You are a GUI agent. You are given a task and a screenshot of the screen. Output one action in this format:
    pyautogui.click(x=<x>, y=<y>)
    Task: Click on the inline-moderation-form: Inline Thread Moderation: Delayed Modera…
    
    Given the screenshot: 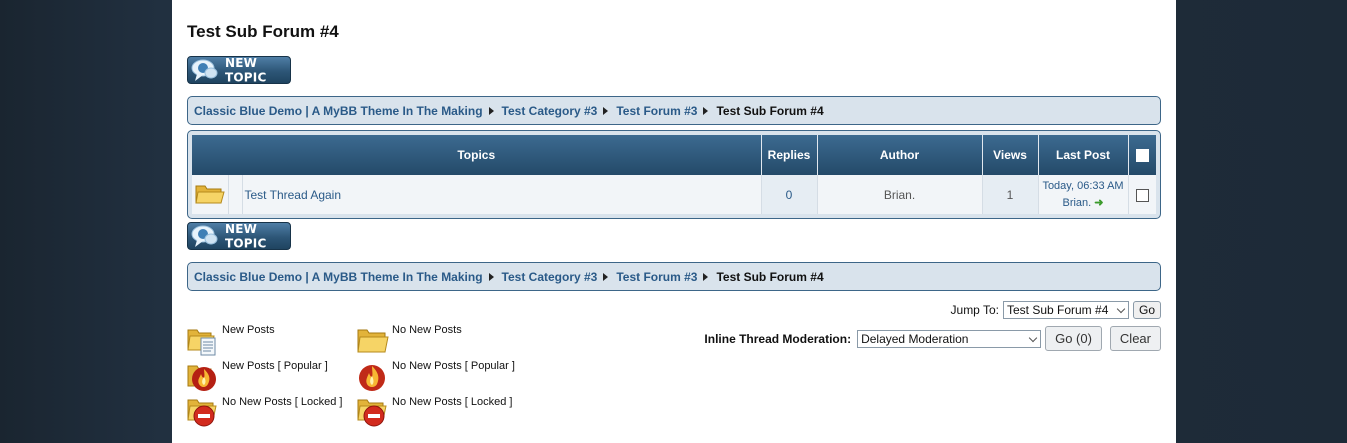 What is the action you would take?
    pyautogui.click(x=932, y=338)
    